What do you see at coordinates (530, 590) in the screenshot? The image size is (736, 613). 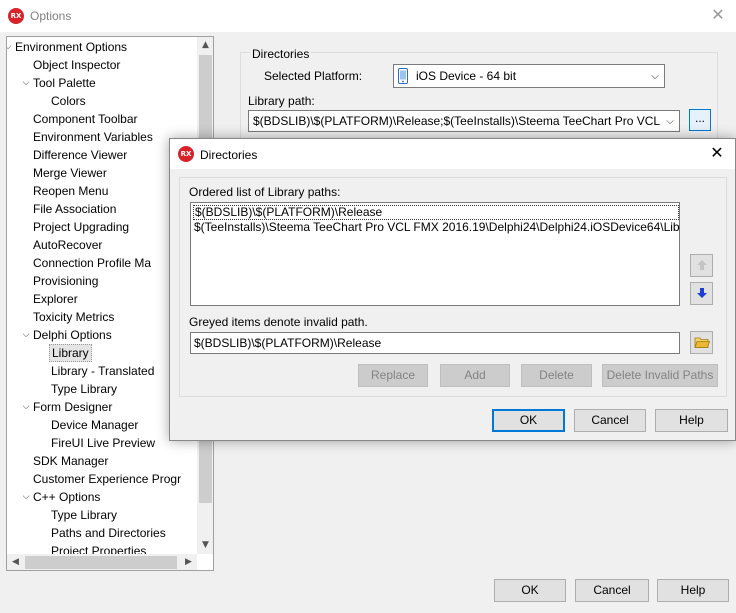 I see `ok-button: OK` at bounding box center [530, 590].